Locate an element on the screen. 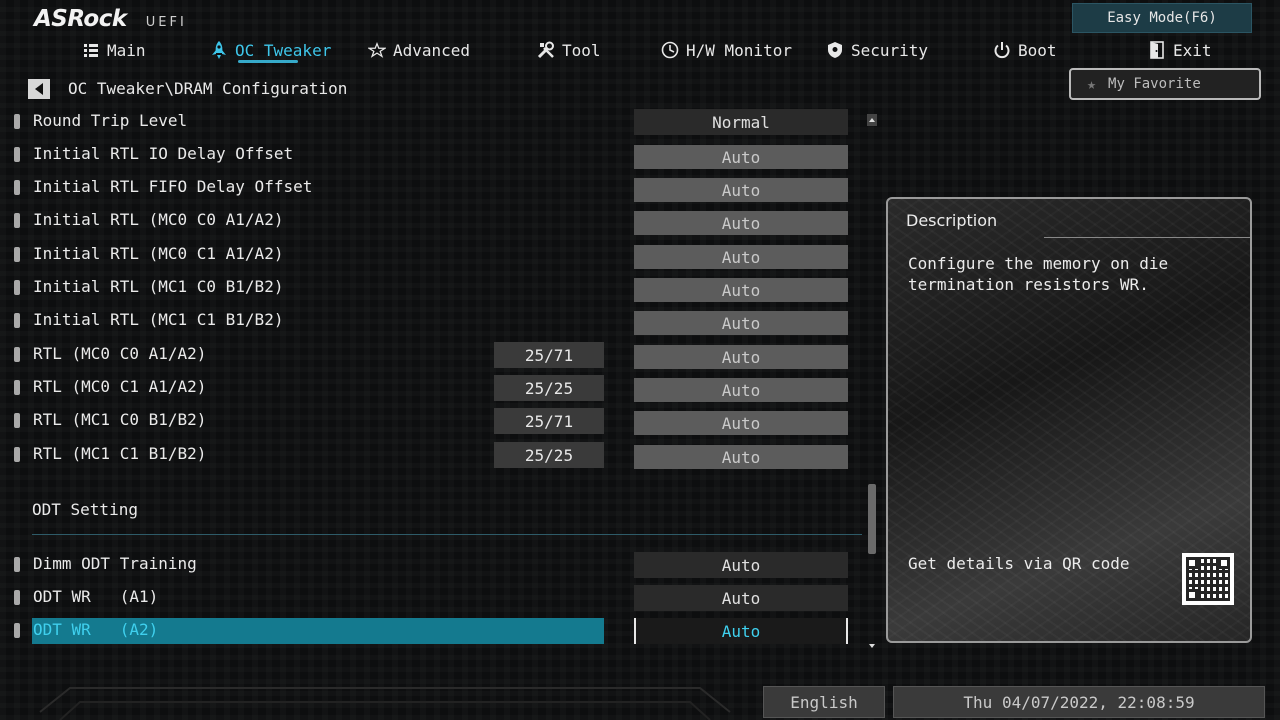 This screenshot has height=720, width=1280. setting-row: Dimm ODT Training Auto is located at coordinates (434, 565).